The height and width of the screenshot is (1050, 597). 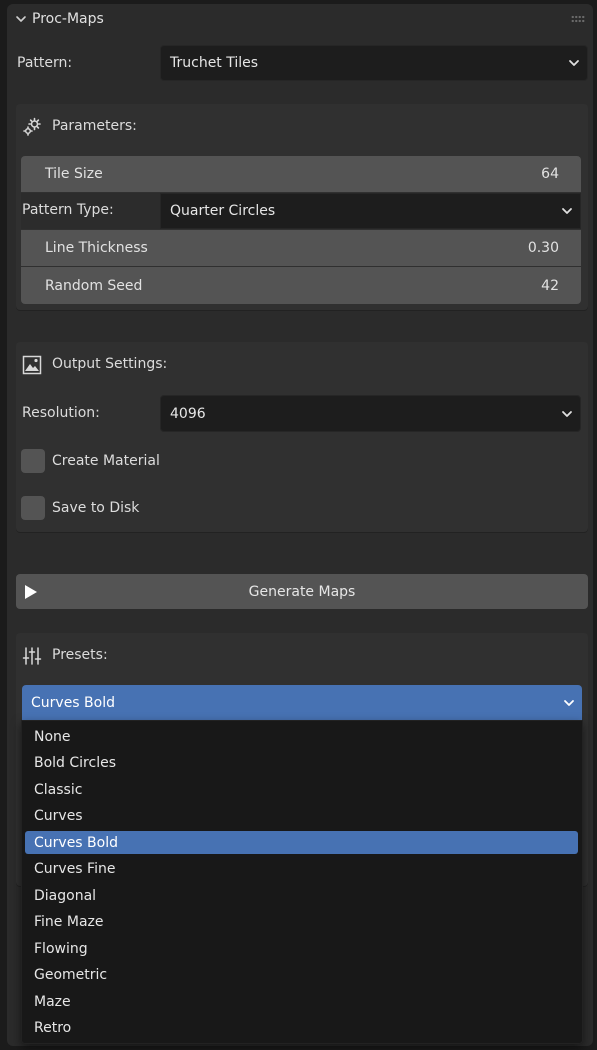 I want to click on generate-maps-label: Generate Maps, so click(x=302, y=591).